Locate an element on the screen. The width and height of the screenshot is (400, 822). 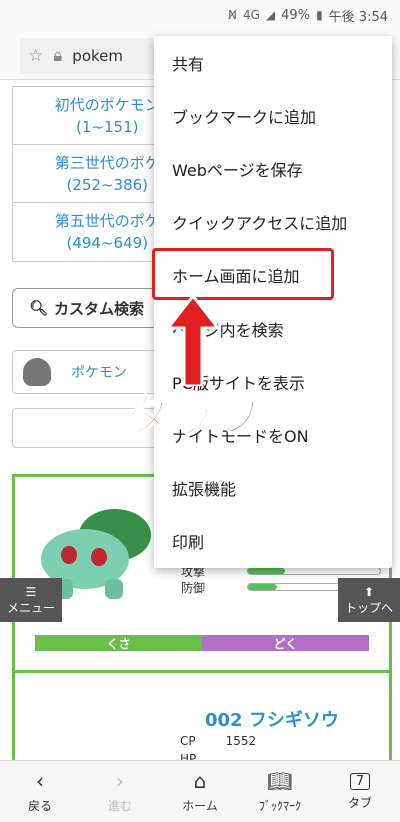
home-icon: ⌂ is located at coordinates (200, 781).